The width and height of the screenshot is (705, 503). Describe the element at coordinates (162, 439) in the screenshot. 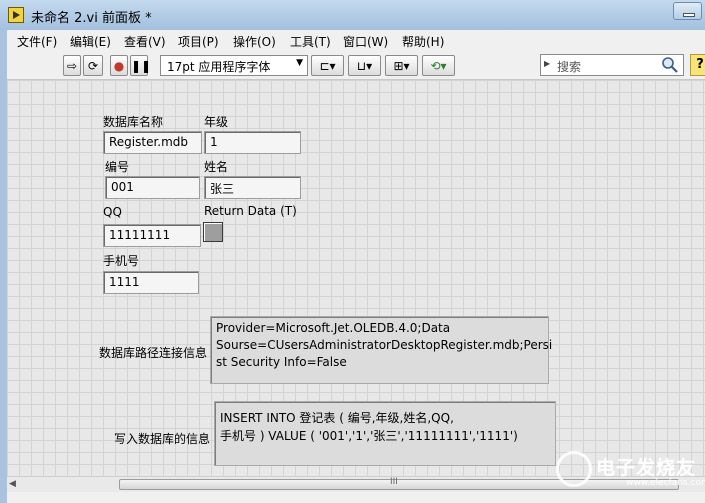

I see `write-info-label: 写入数据库的信息` at that location.